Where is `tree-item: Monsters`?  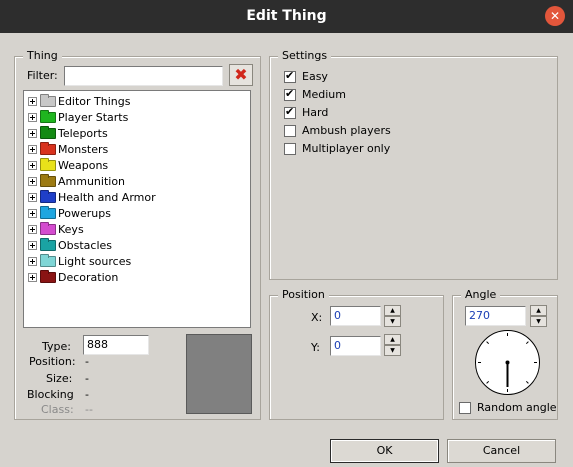 tree-item: Monsters is located at coordinates (68, 149).